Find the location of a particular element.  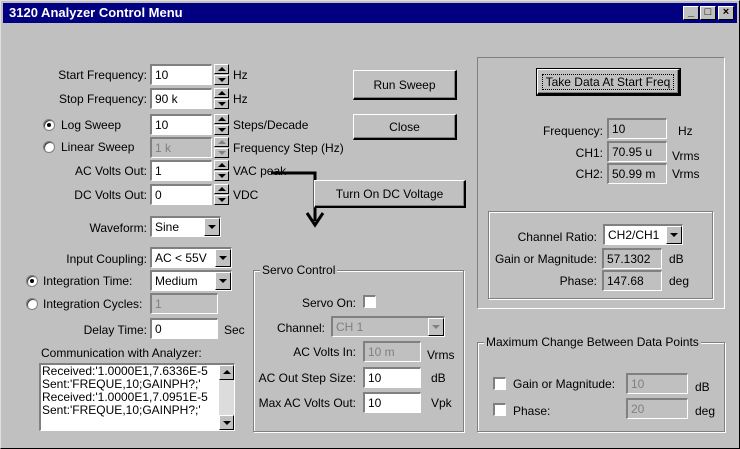

input-coupling-select: AC < 55V is located at coordinates (191, 257).